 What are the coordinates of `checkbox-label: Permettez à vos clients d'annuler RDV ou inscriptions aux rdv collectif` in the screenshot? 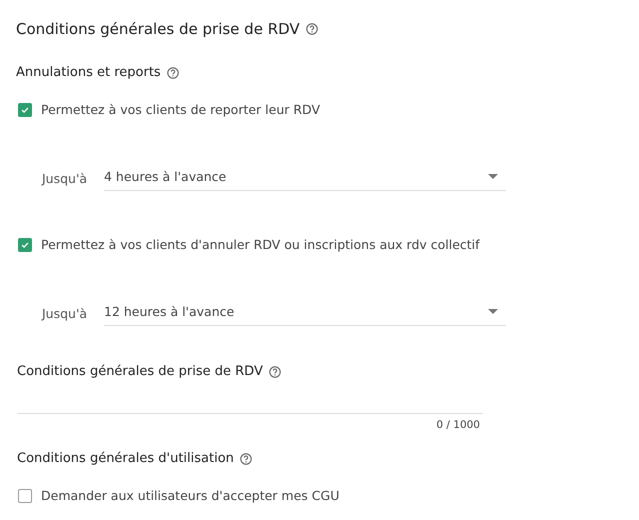 It's located at (260, 244).